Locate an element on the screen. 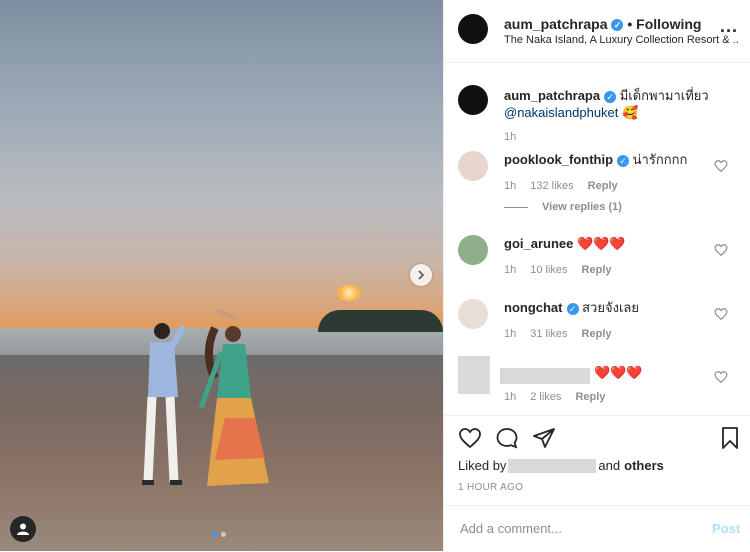 The height and width of the screenshot is (552, 750). divider-line is located at coordinates (516, 207).